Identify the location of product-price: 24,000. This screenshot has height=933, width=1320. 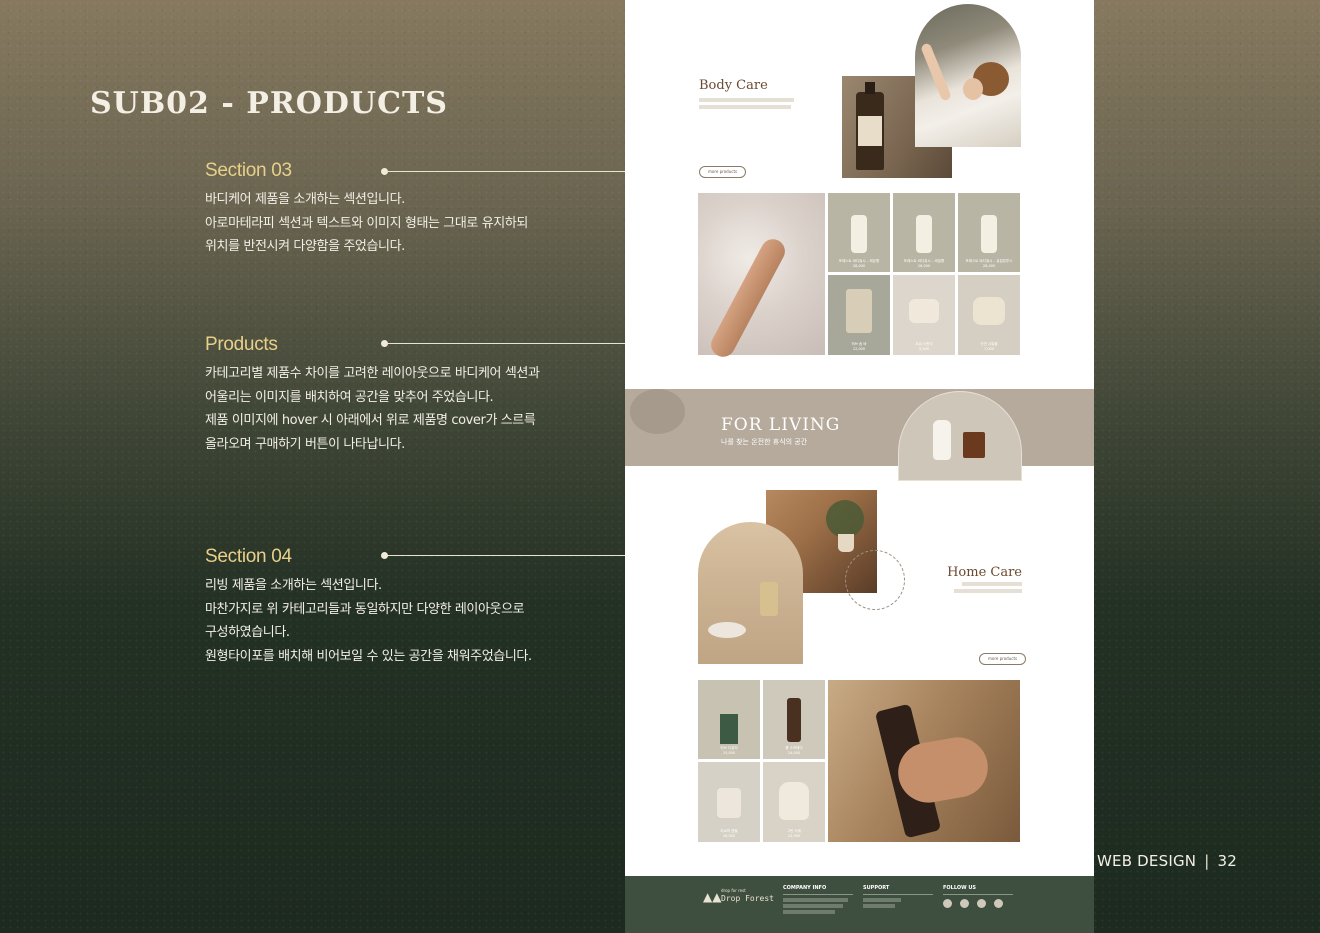
(794, 753).